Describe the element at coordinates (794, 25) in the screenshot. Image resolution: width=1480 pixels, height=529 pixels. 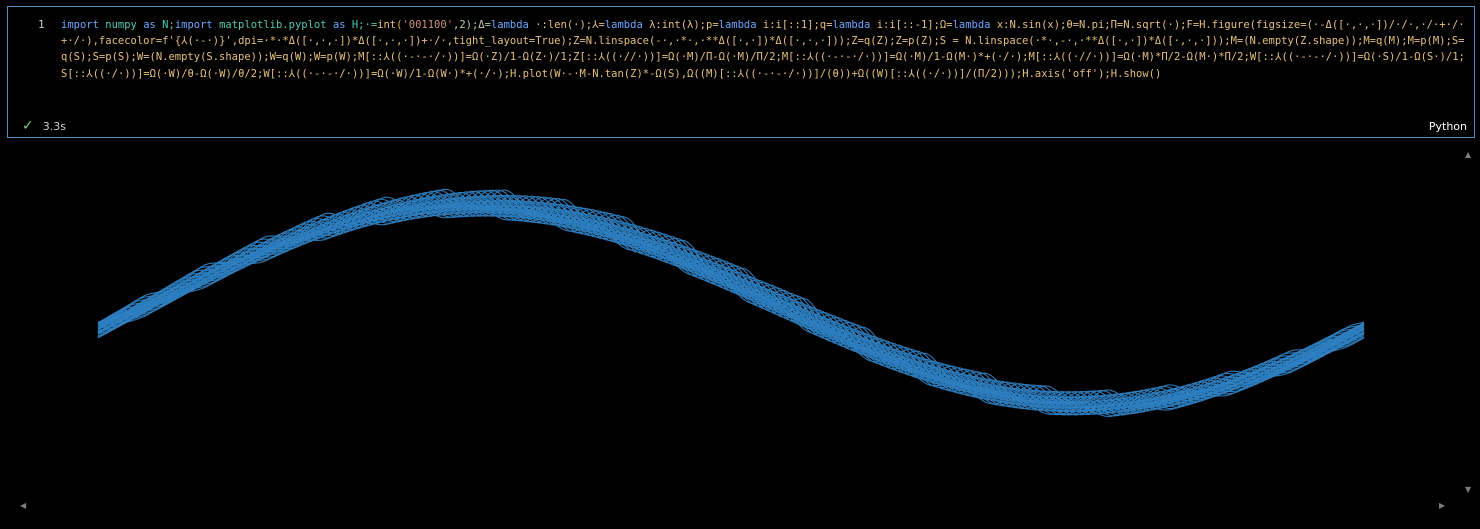
I see `code-token: i:i[::1];q=` at that location.